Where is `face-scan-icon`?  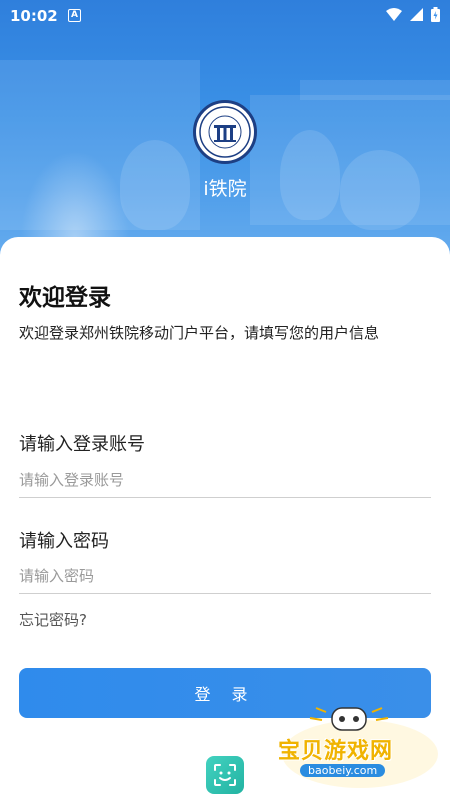
face-scan-icon is located at coordinates (225, 775).